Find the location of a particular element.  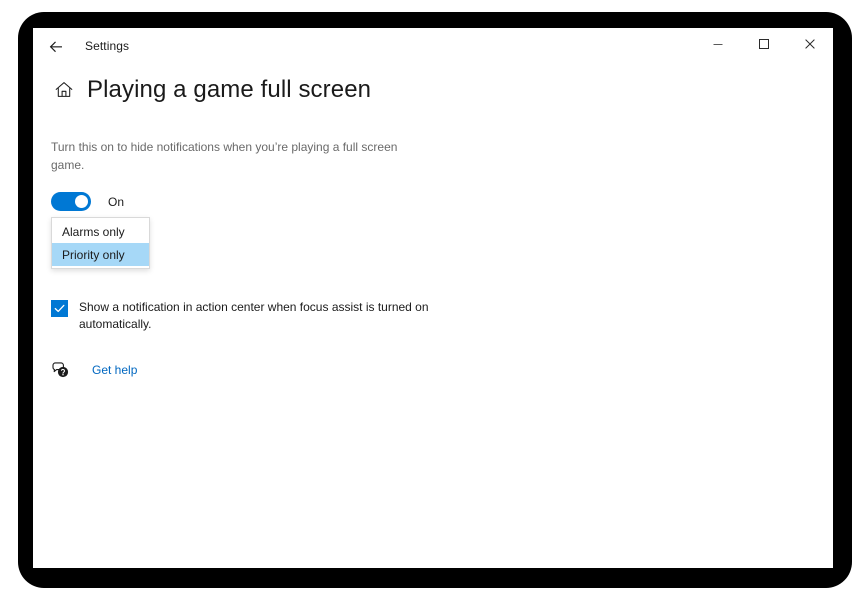

back-button is located at coordinates (56, 47).